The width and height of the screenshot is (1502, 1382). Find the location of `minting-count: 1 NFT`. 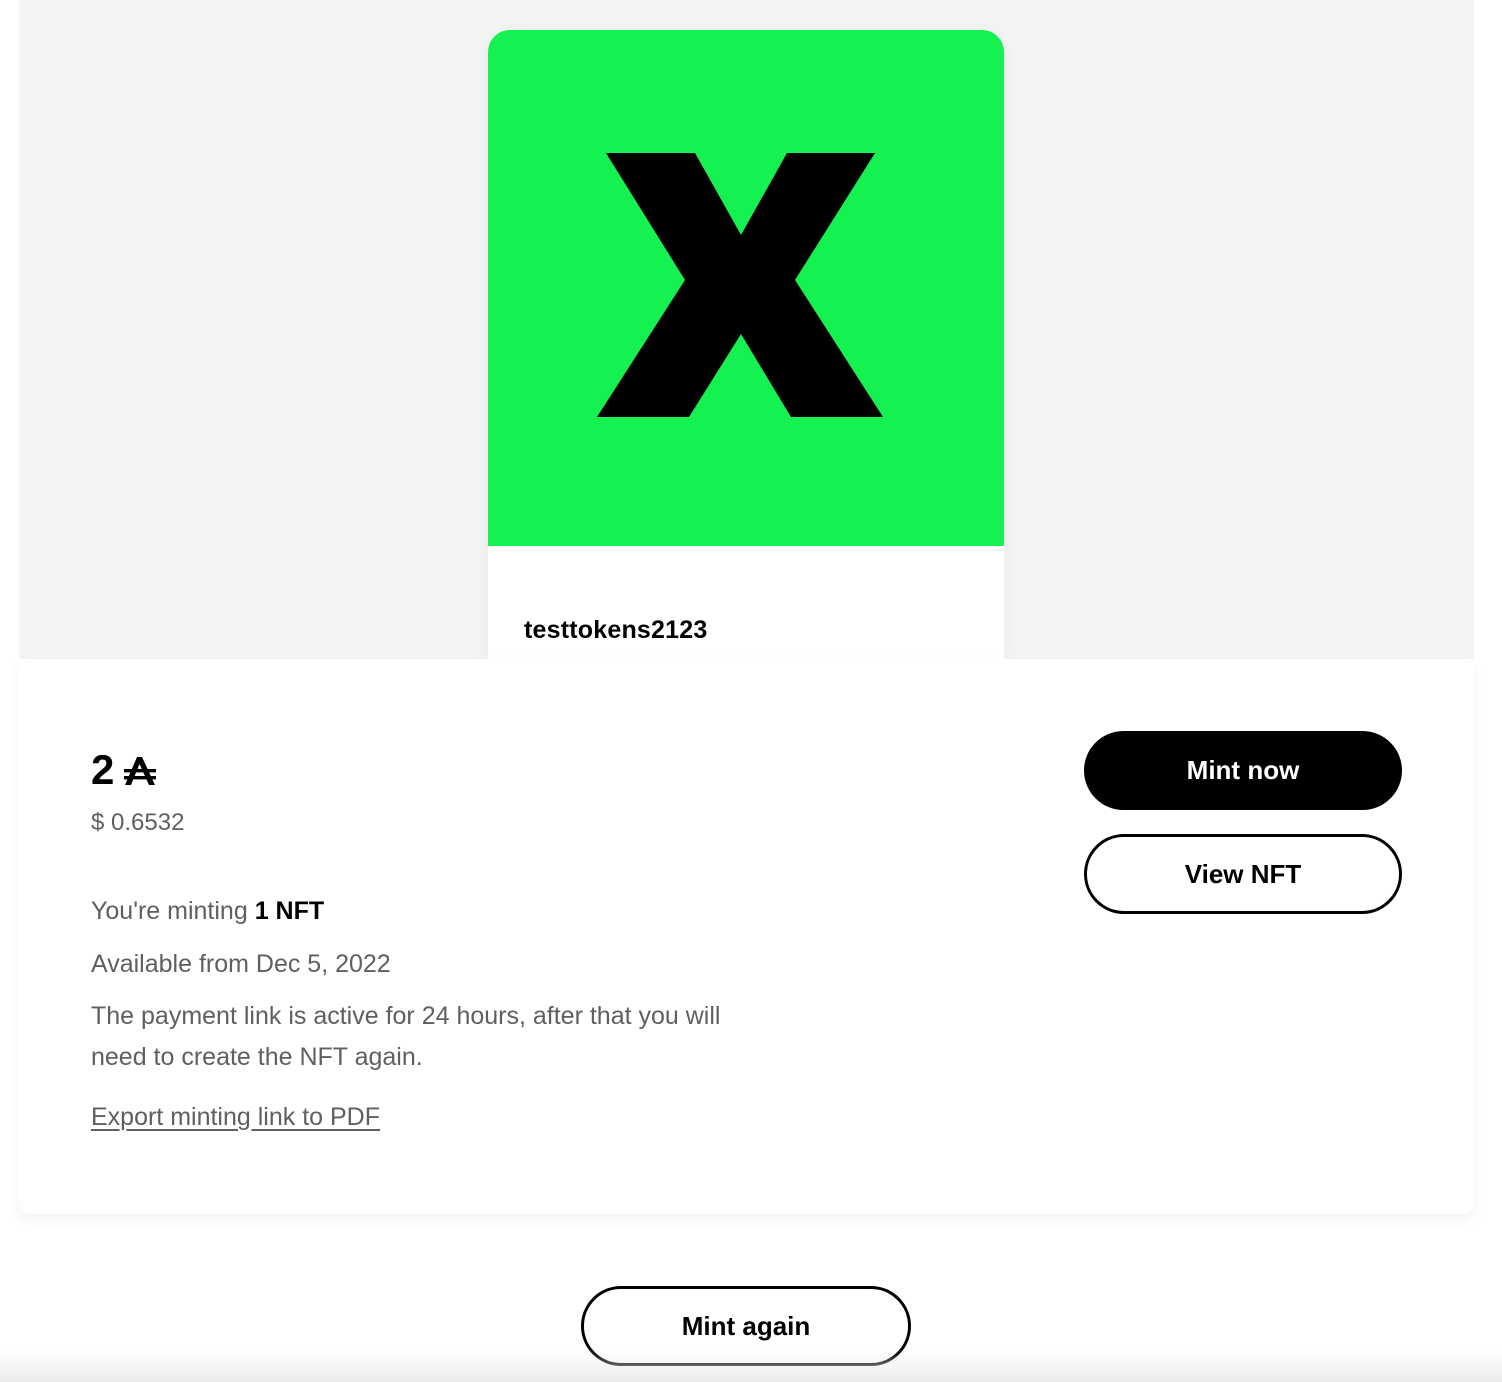

minting-count: 1 NFT is located at coordinates (289, 911).